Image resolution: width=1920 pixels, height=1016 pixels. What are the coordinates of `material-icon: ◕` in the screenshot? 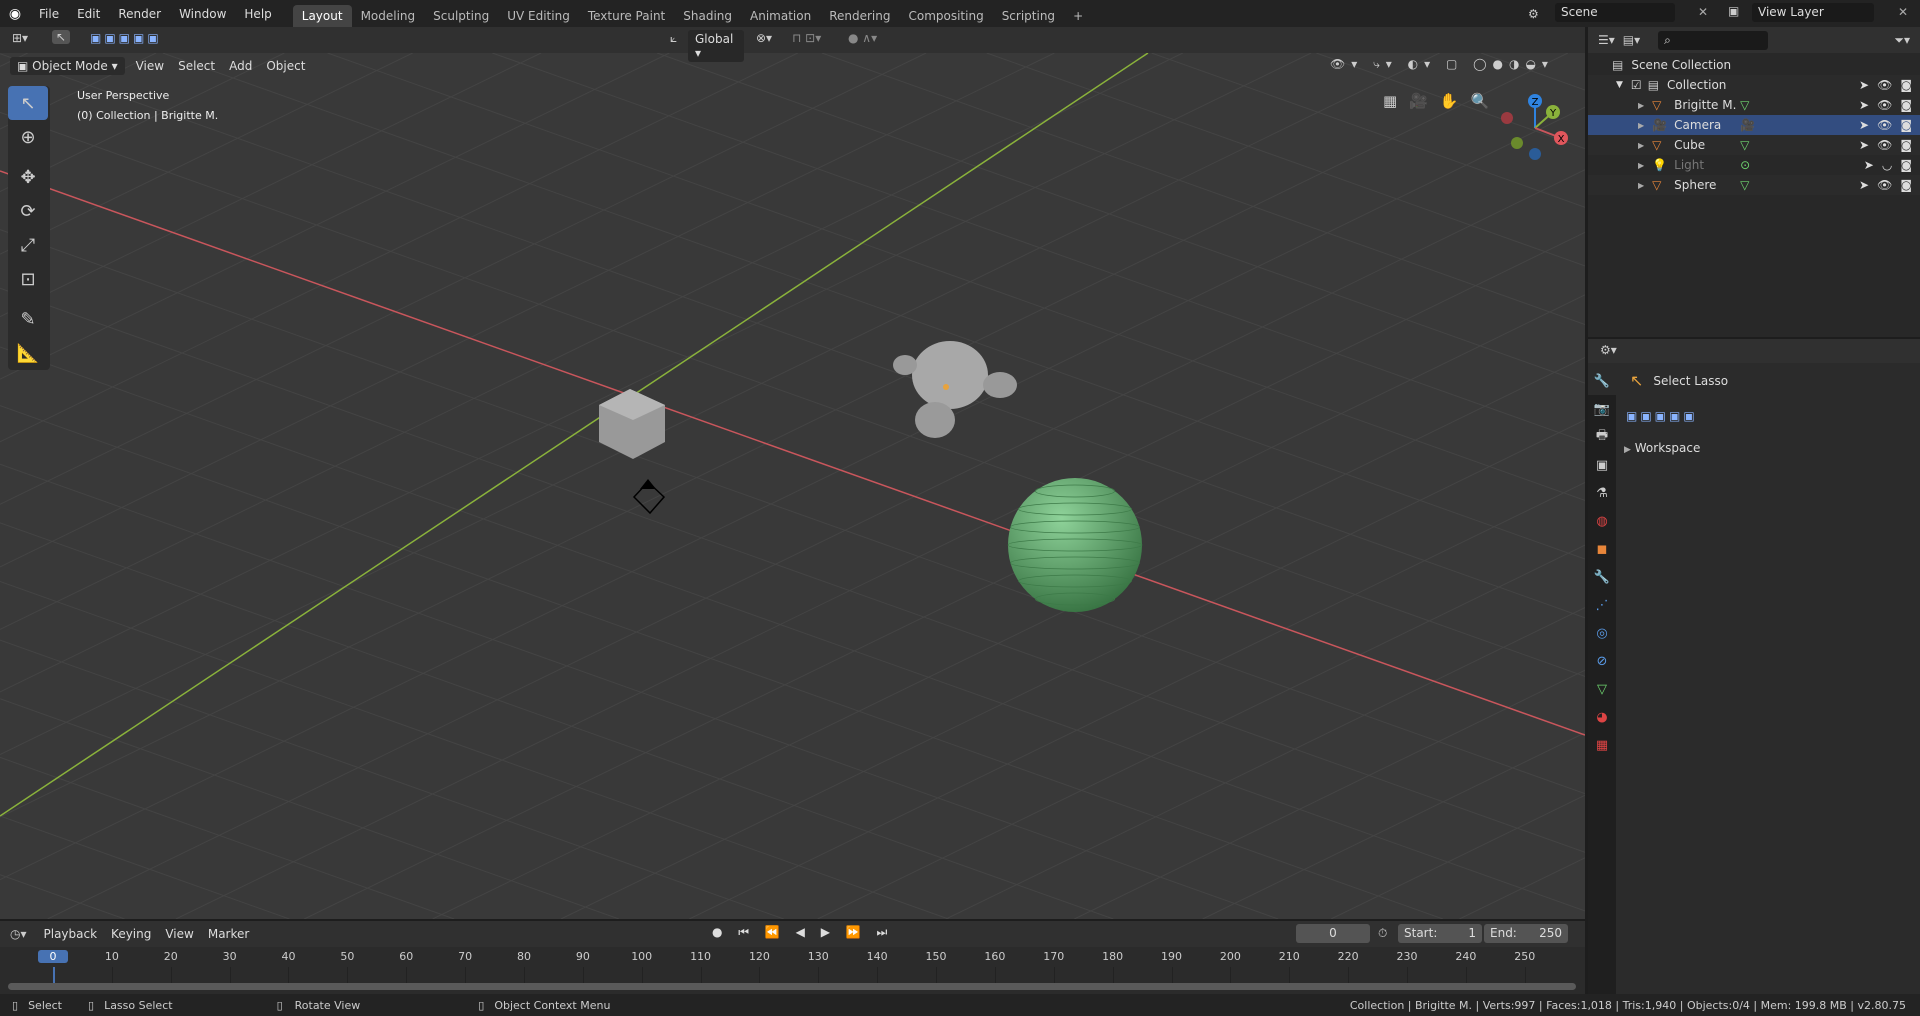 It's located at (1602, 717).